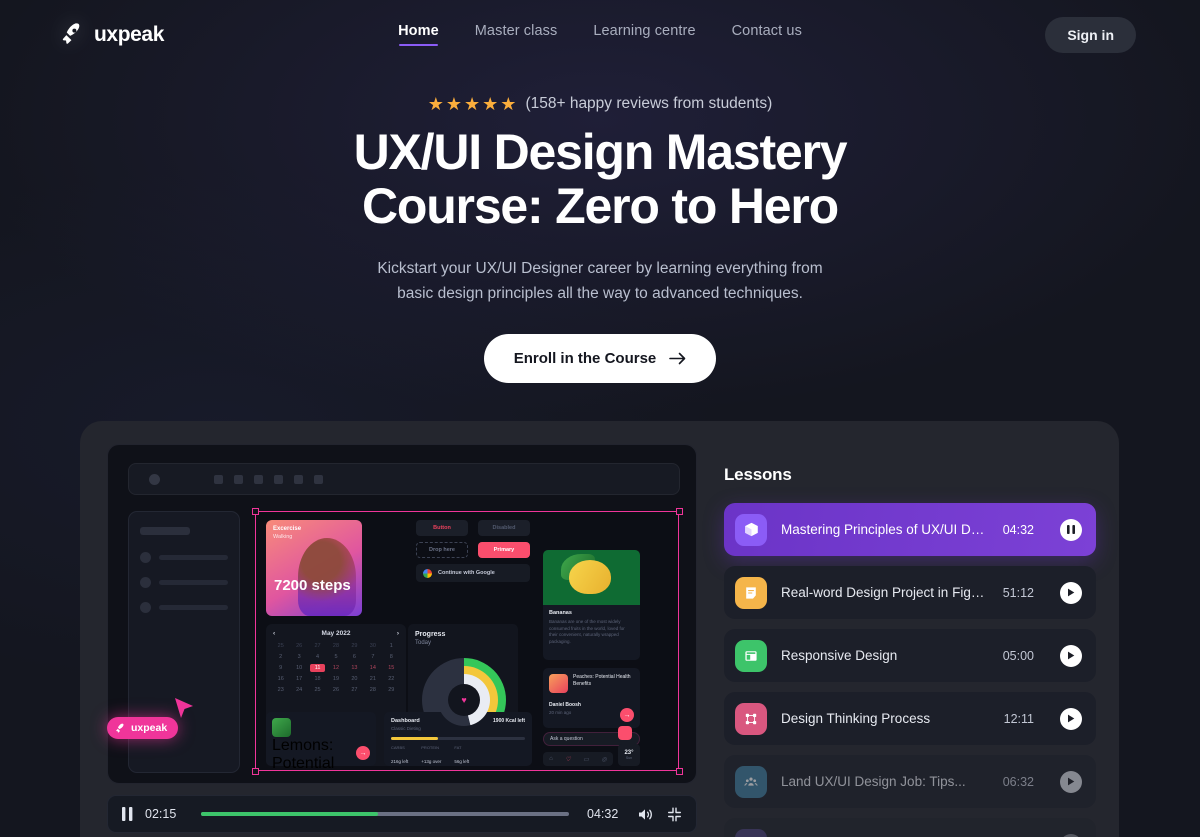  I want to click on calendar-next-icon: ›, so click(398, 633).